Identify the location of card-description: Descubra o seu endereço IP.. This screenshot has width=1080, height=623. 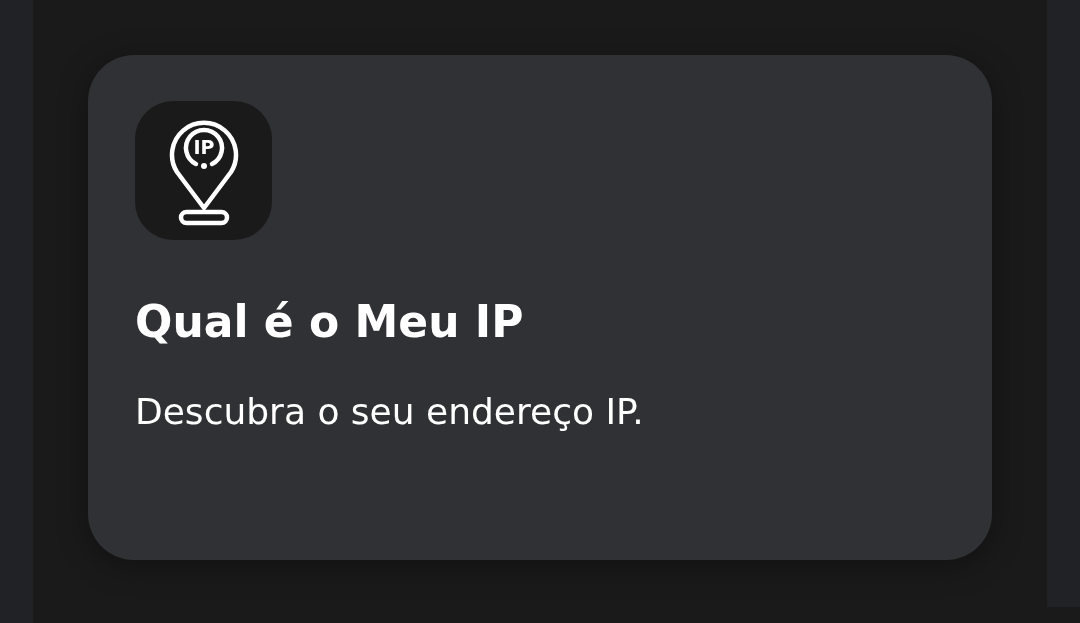
(390, 412).